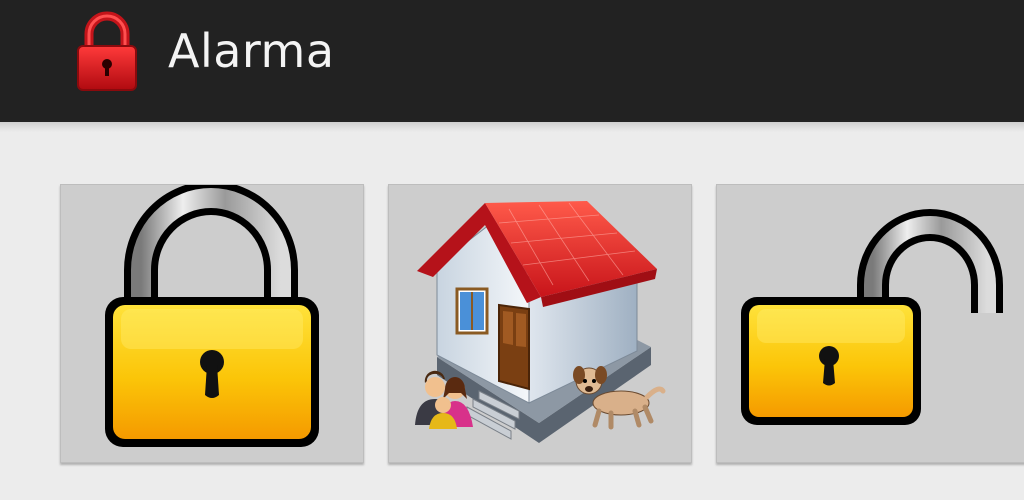 Image resolution: width=1024 pixels, height=500 pixels. I want to click on red-padlock-icon, so click(107, 51).